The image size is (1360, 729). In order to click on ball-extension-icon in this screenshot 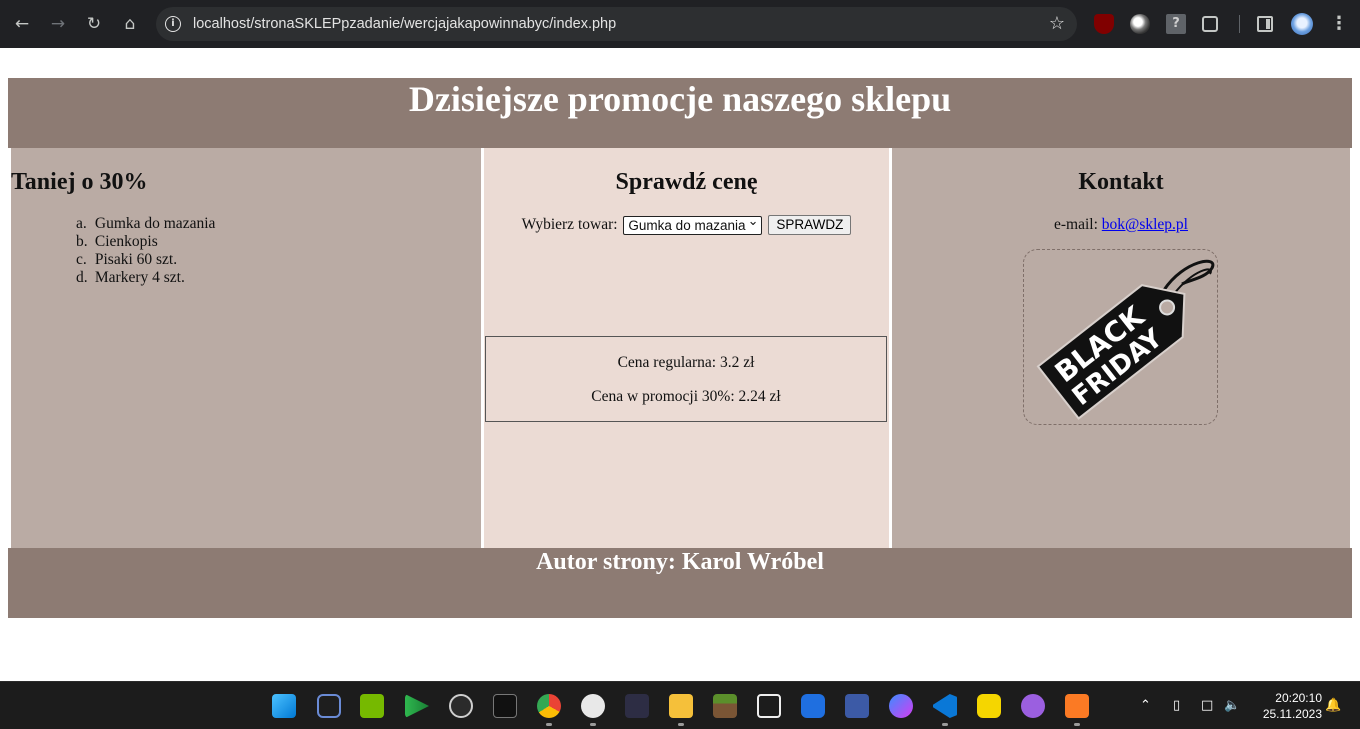, I will do `click(1140, 24)`.